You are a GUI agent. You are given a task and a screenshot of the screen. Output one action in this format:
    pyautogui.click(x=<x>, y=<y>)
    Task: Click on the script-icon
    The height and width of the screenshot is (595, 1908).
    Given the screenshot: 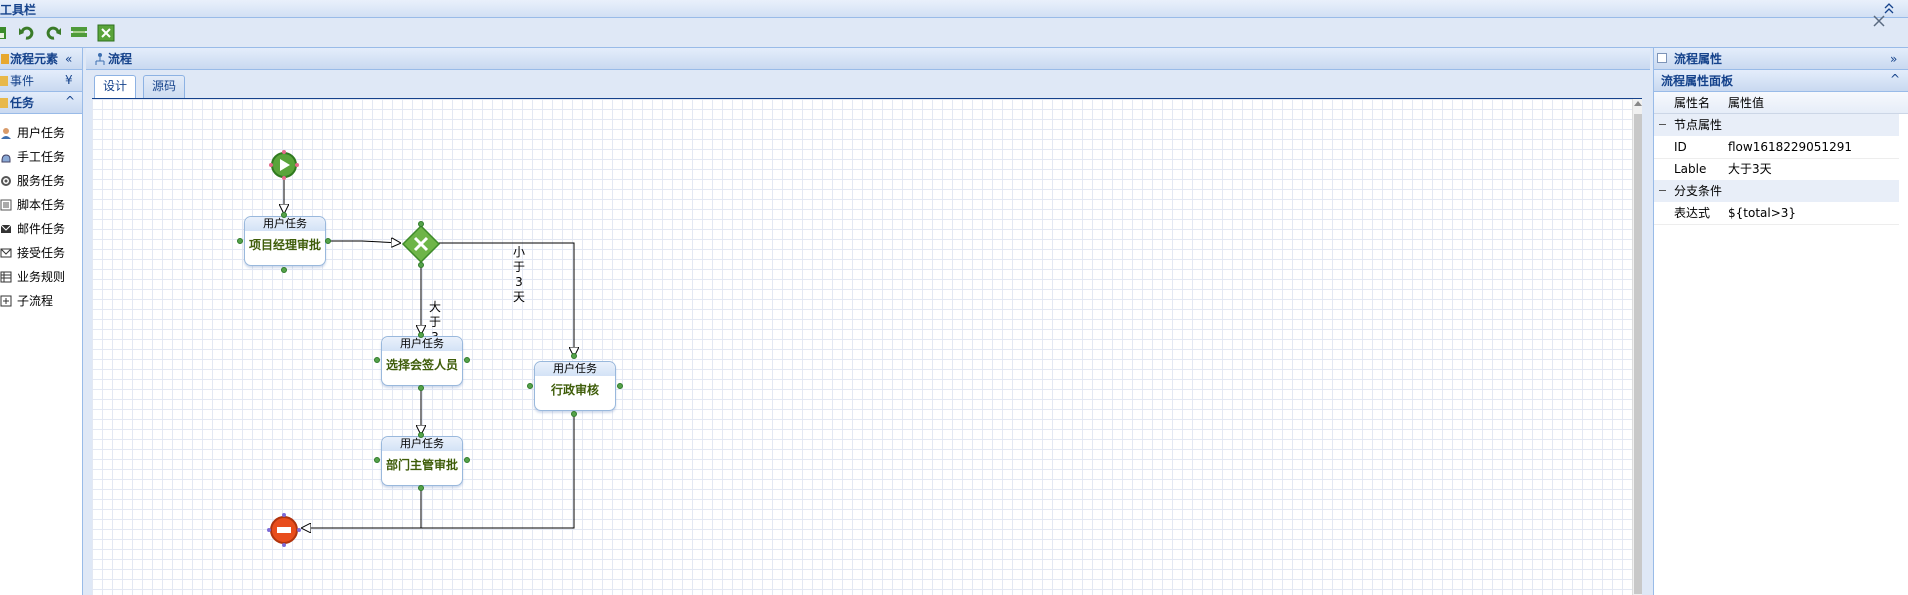 What is the action you would take?
    pyautogui.click(x=6, y=205)
    